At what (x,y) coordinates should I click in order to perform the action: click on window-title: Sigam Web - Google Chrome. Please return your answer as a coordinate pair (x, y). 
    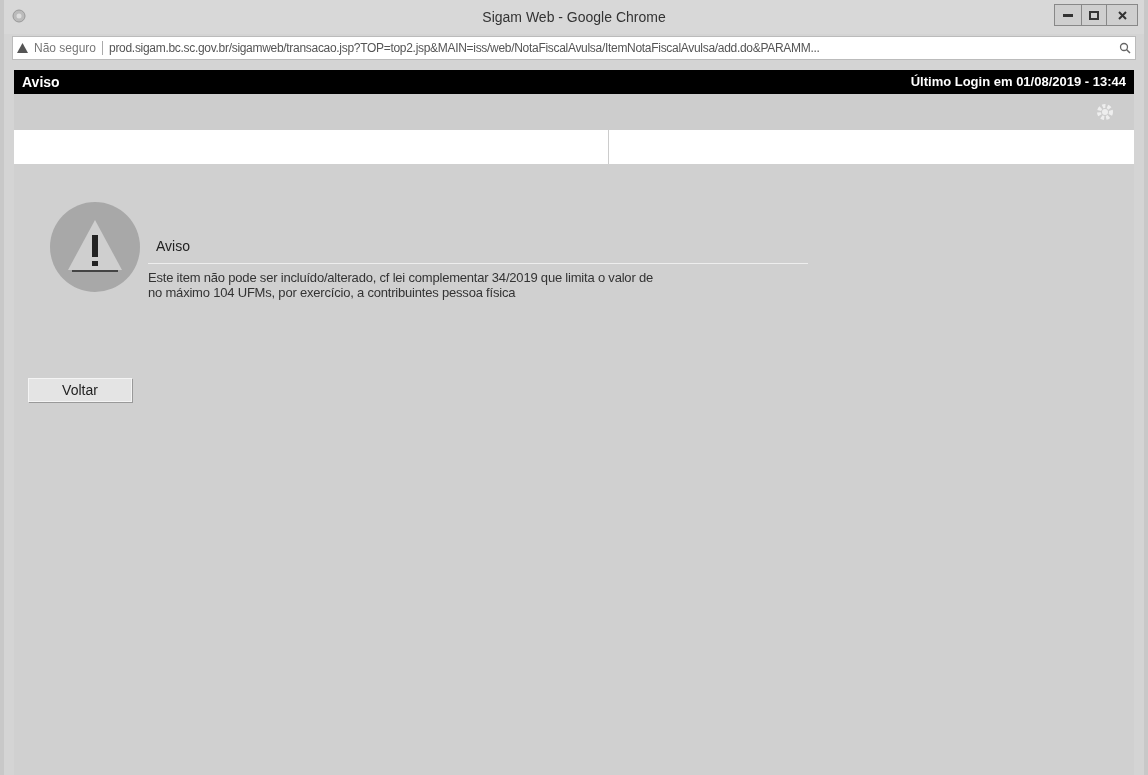
    Looking at the image, I should click on (574, 17).